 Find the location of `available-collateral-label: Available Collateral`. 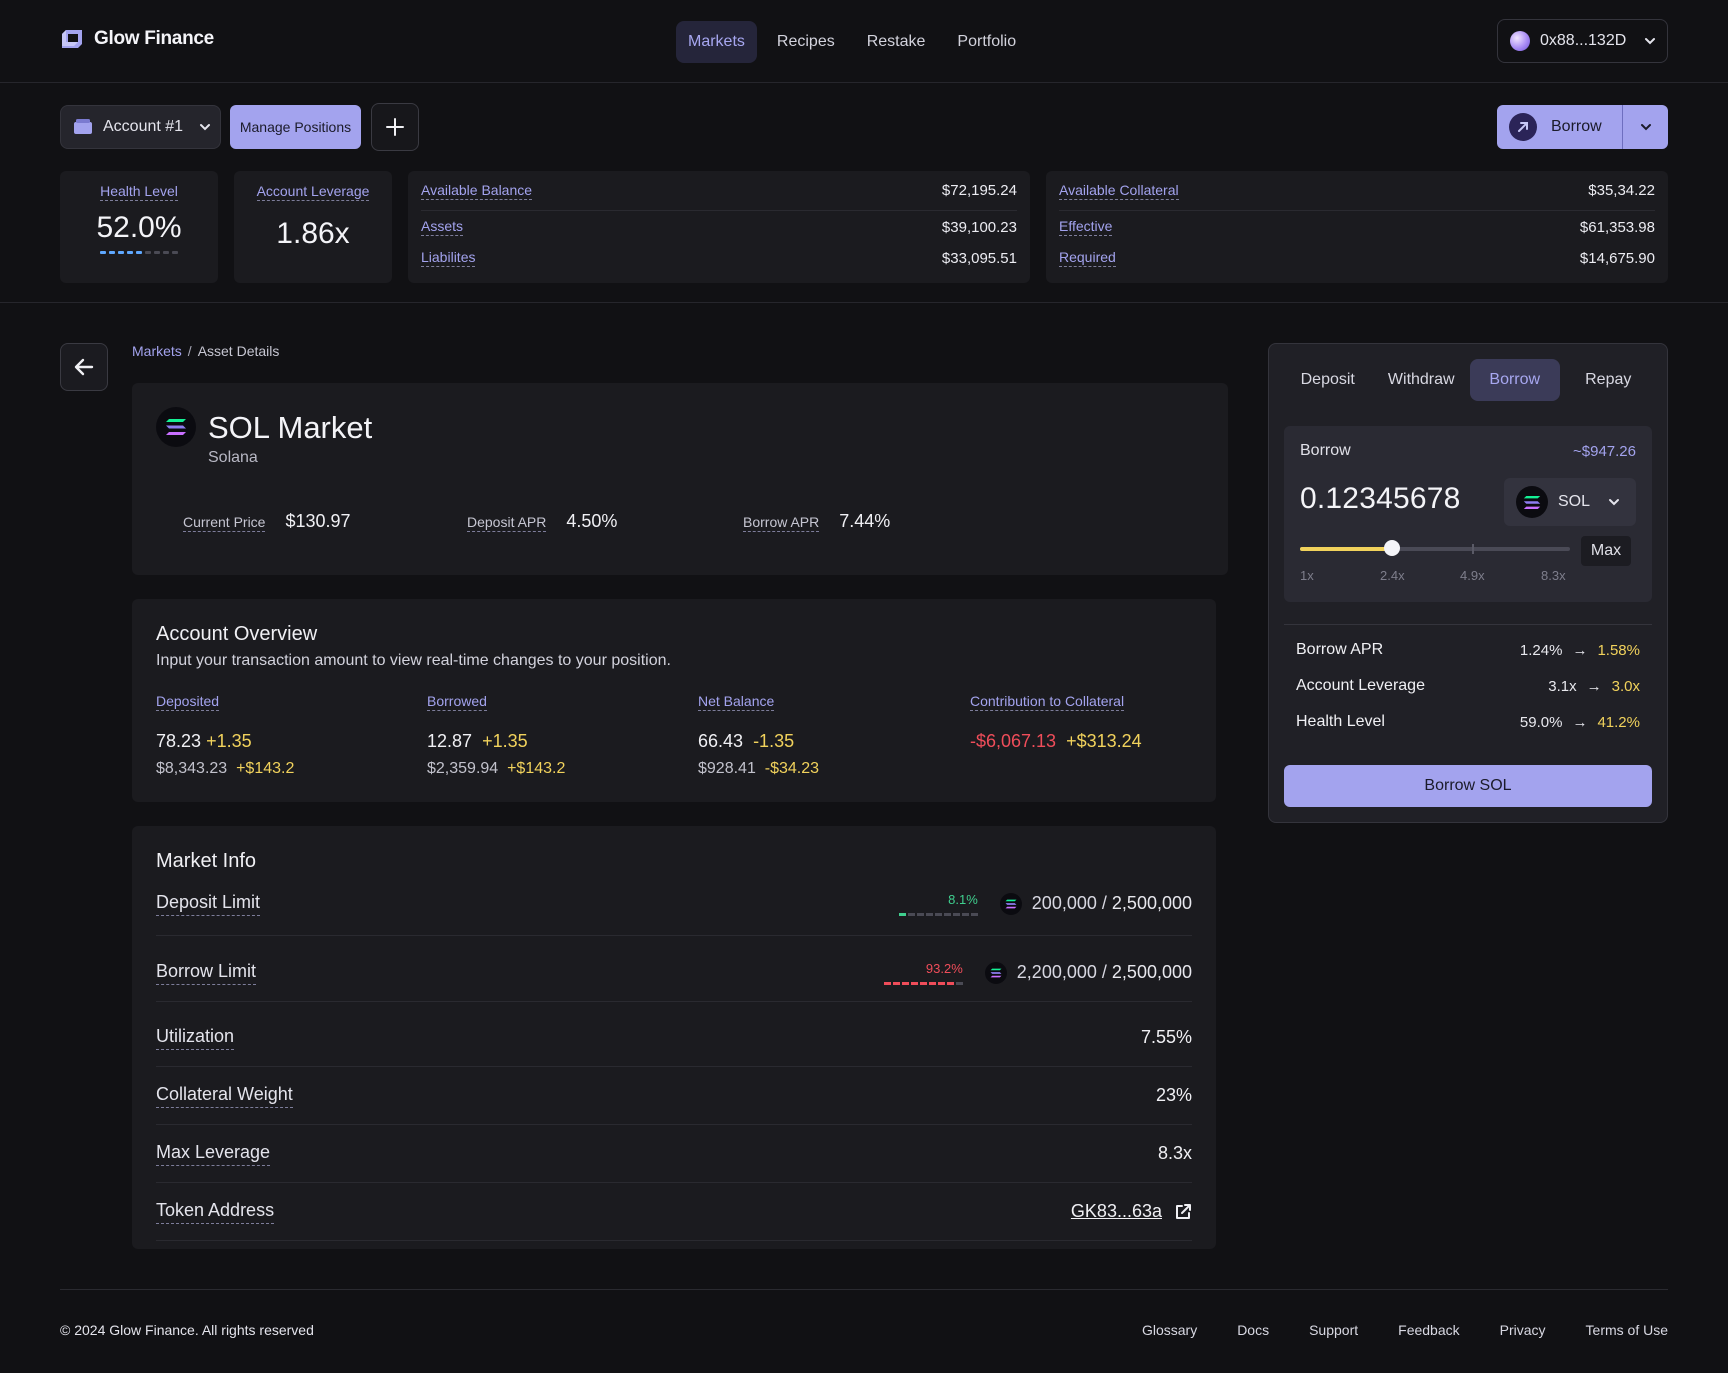

available-collateral-label: Available Collateral is located at coordinates (1119, 191).